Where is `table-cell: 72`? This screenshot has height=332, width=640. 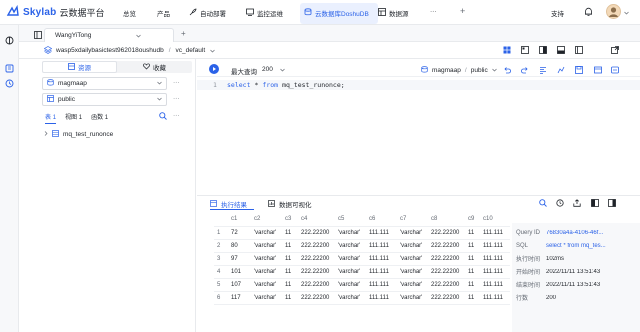
table-cell: 72 is located at coordinates (239, 233).